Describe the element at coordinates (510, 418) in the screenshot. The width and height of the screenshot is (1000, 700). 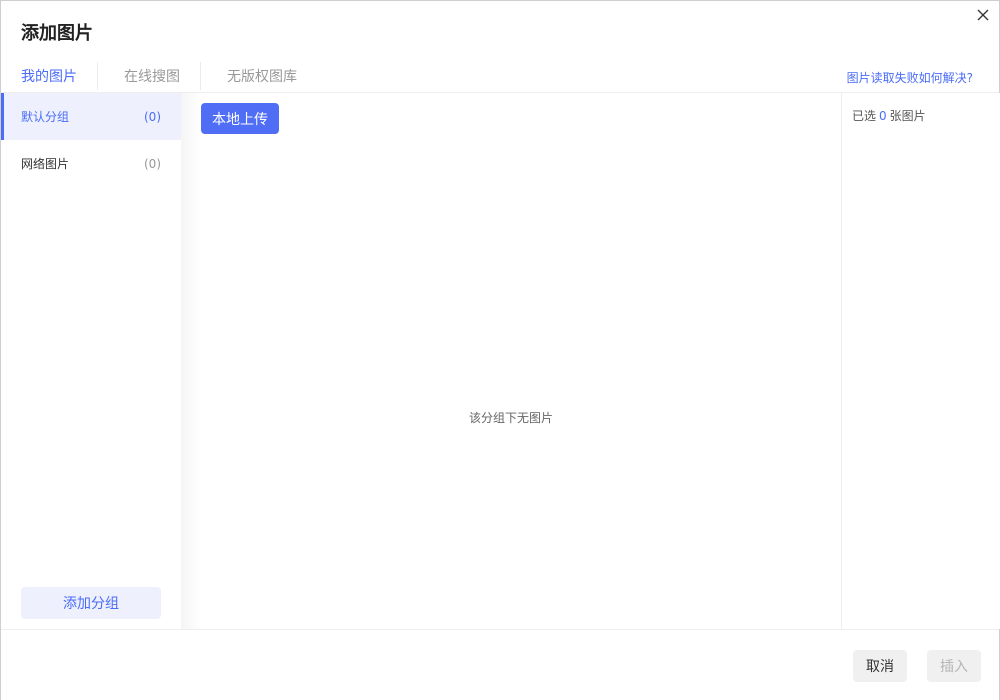
I see `empty-state-text: 该分组下无图片` at that location.